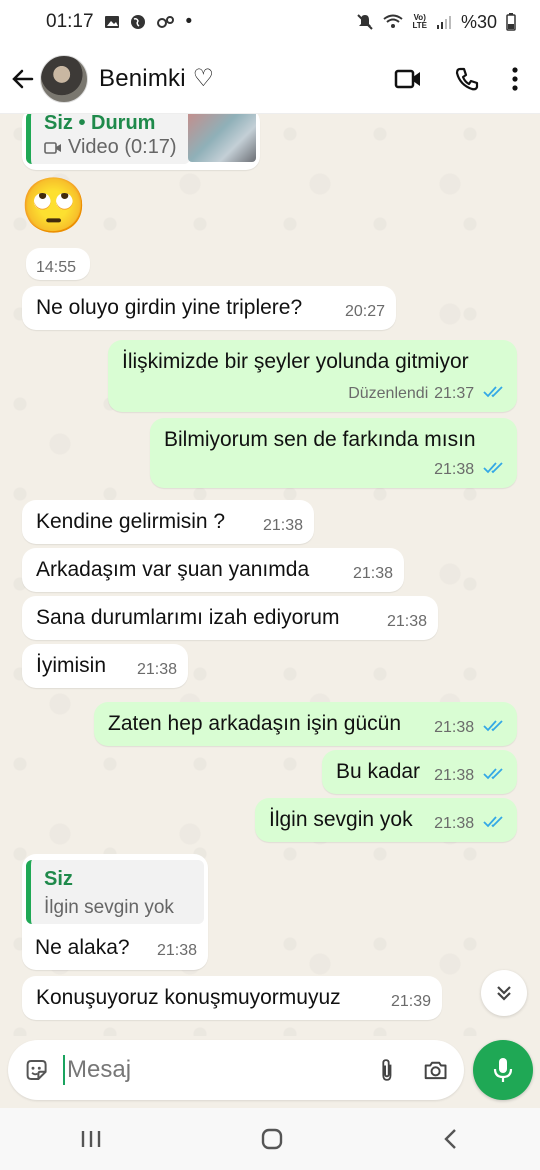 This screenshot has height=1170, width=540. I want to click on message-bubble-incoming: Sana durumlarımı izah ediyorum 21:38, so click(230, 618).